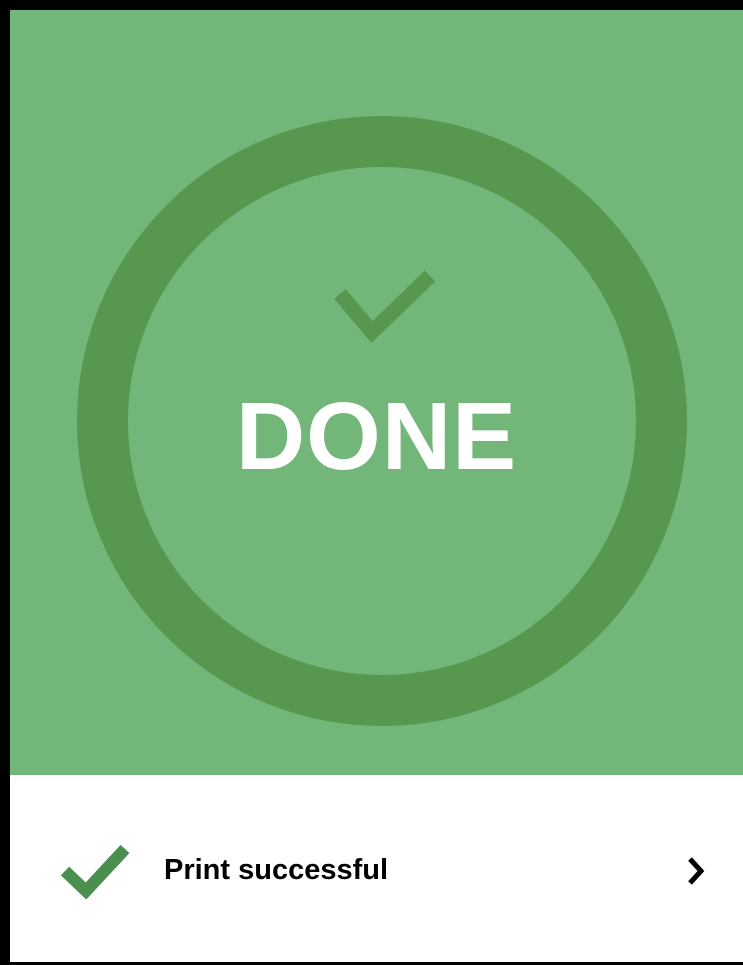  What do you see at coordinates (696, 871) in the screenshot?
I see `chevron-right-icon` at bounding box center [696, 871].